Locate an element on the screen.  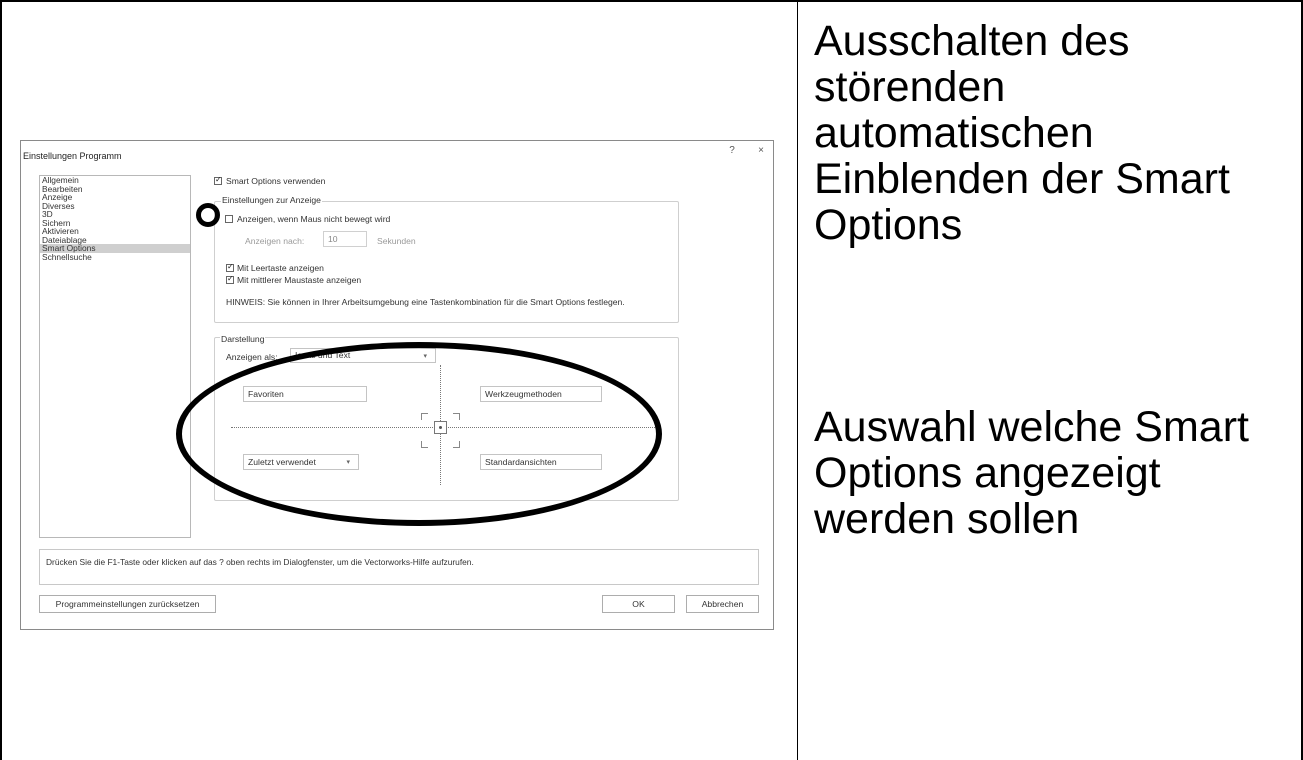
category-item: Diverses is located at coordinates (115, 206).